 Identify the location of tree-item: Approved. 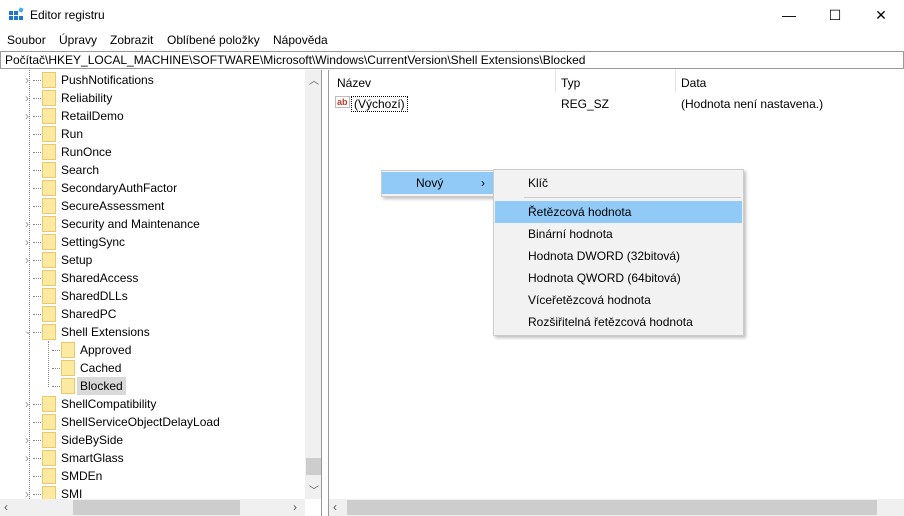
(152, 350).